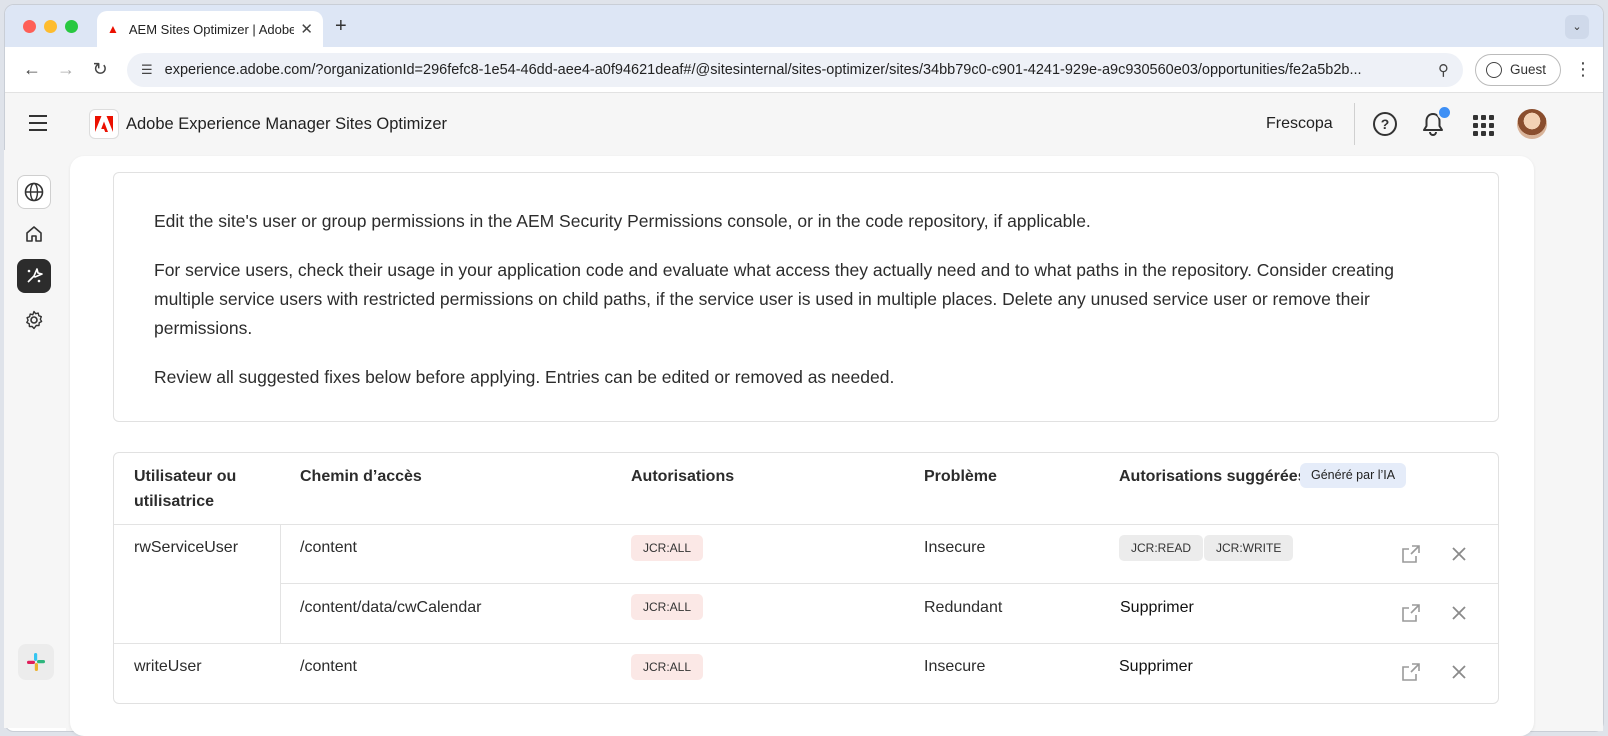  I want to click on profile-button: Guest, so click(1517, 69).